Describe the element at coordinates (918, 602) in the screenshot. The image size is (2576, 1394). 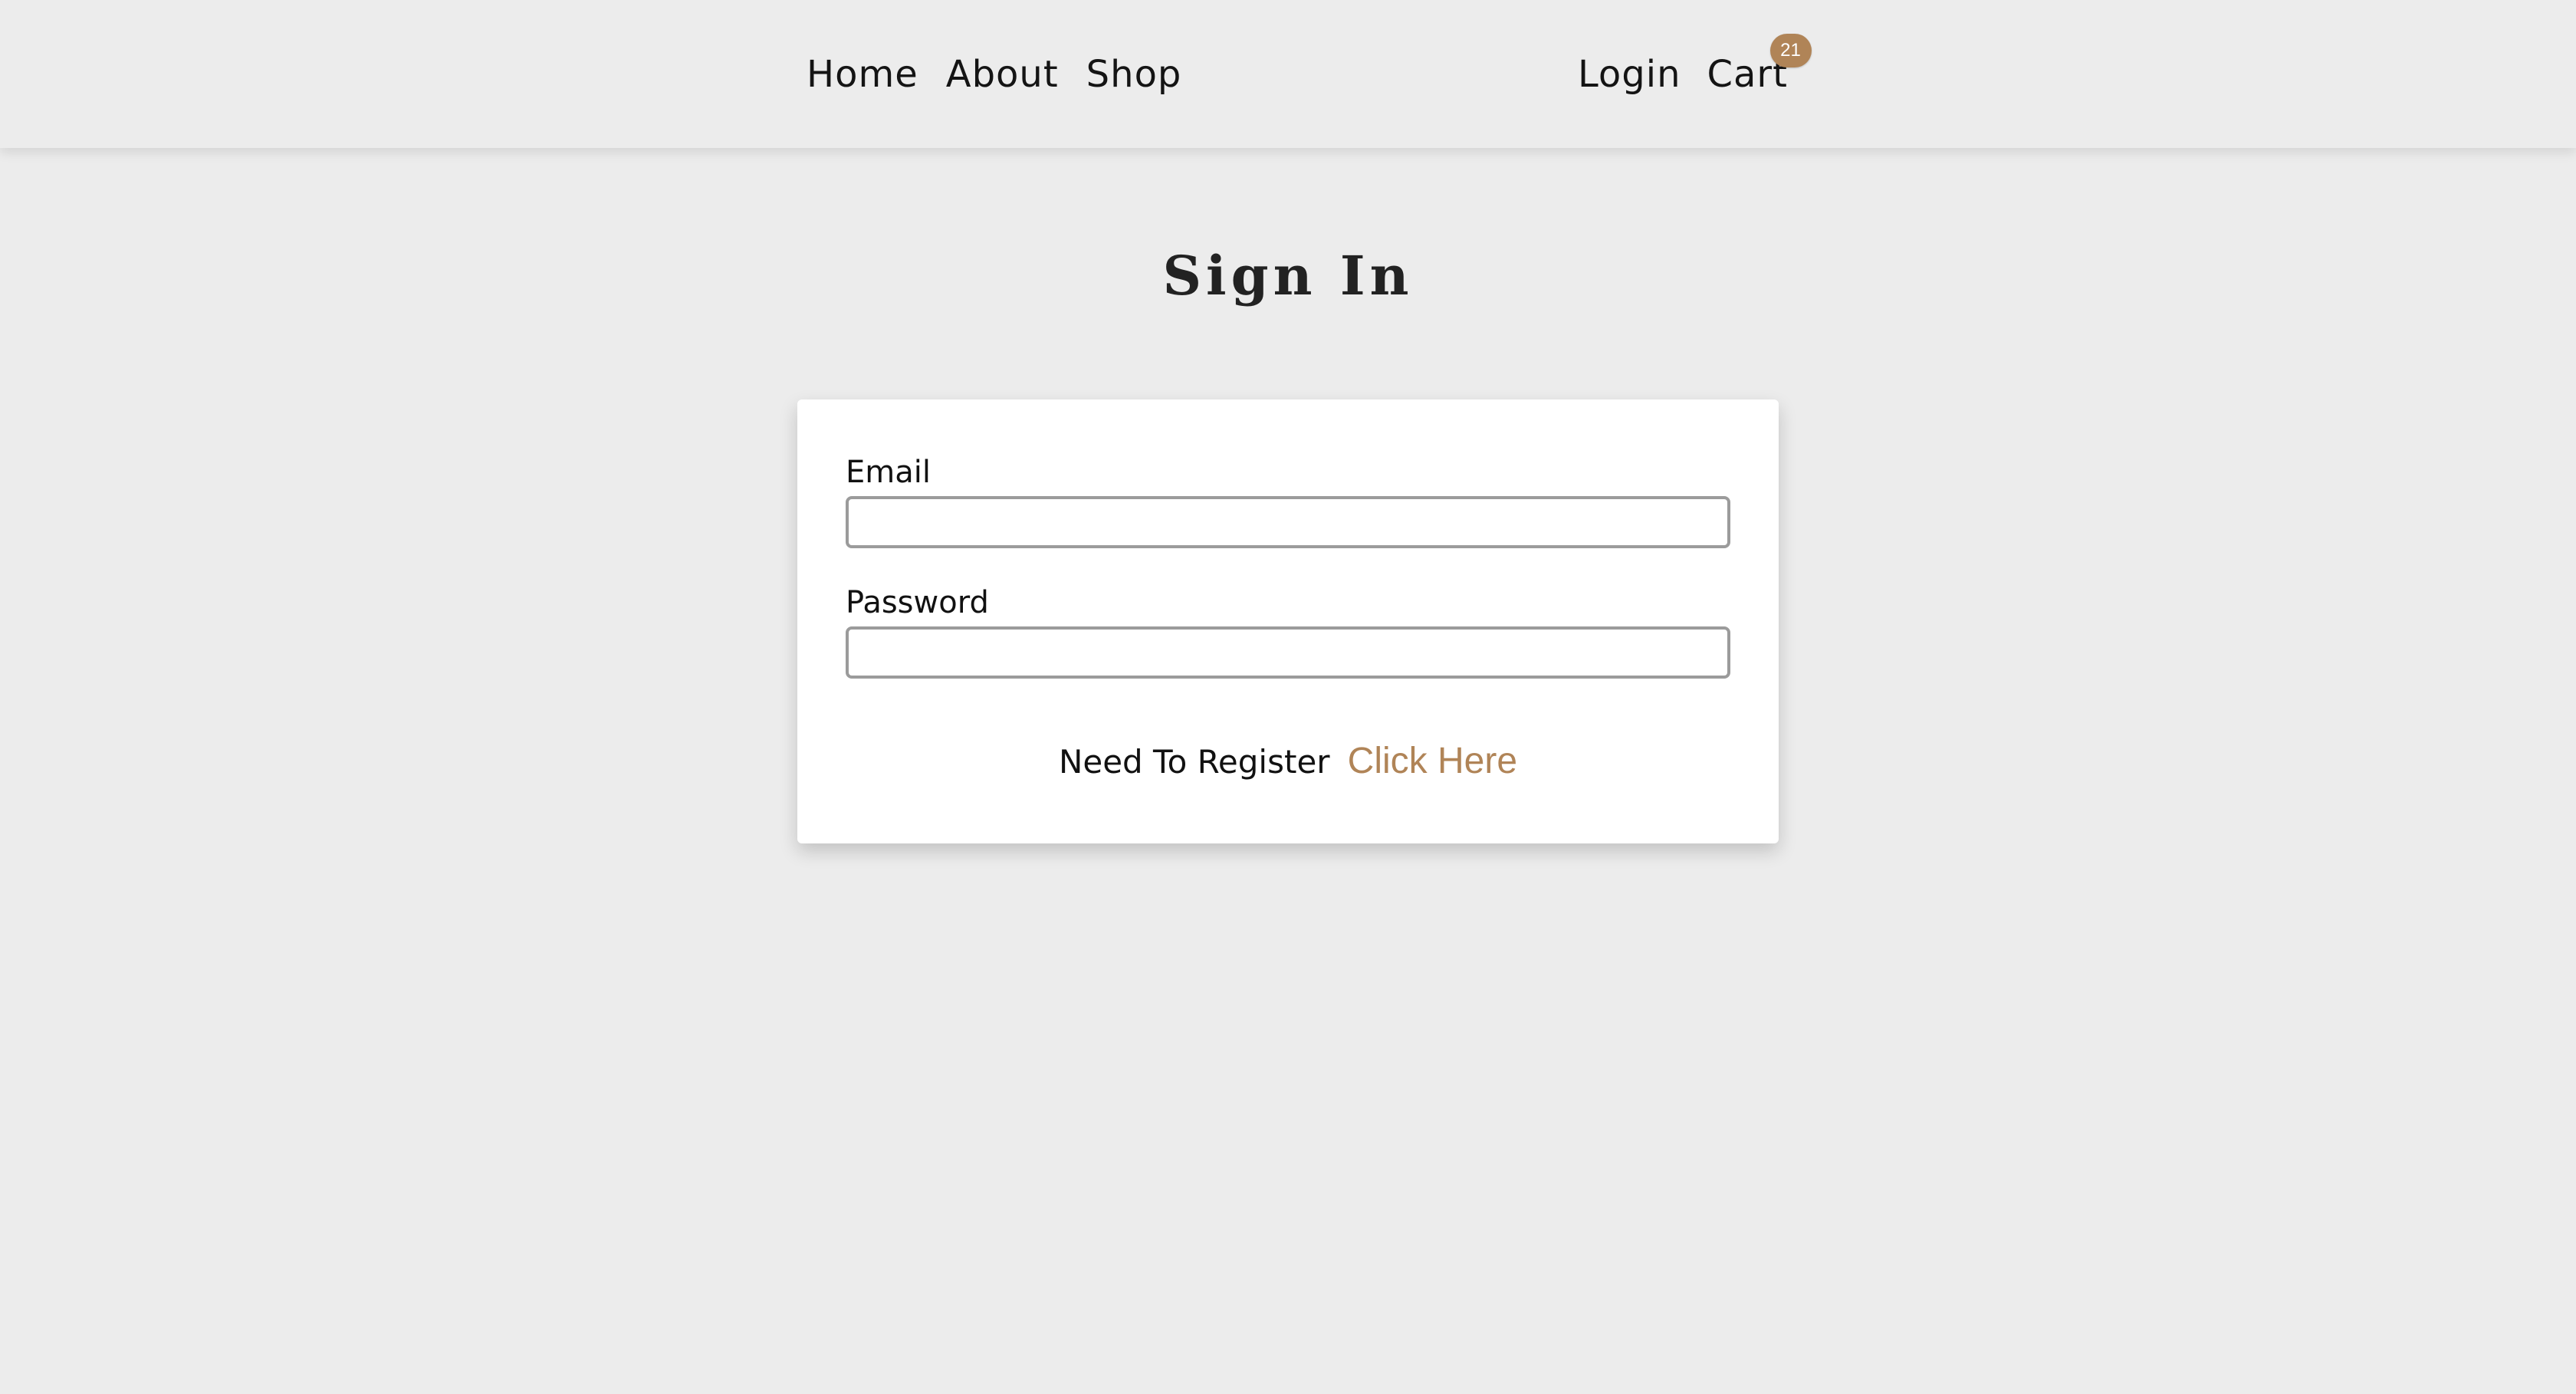
I see `password-label: Password` at that location.